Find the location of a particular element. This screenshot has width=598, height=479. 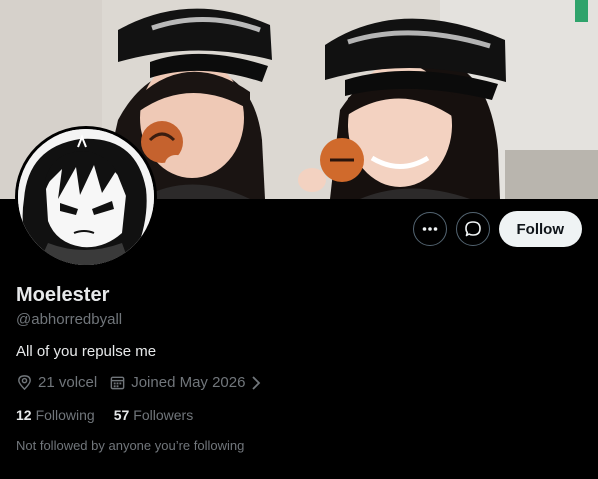

joined-date-item: Joined May 2026 is located at coordinates (188, 382).